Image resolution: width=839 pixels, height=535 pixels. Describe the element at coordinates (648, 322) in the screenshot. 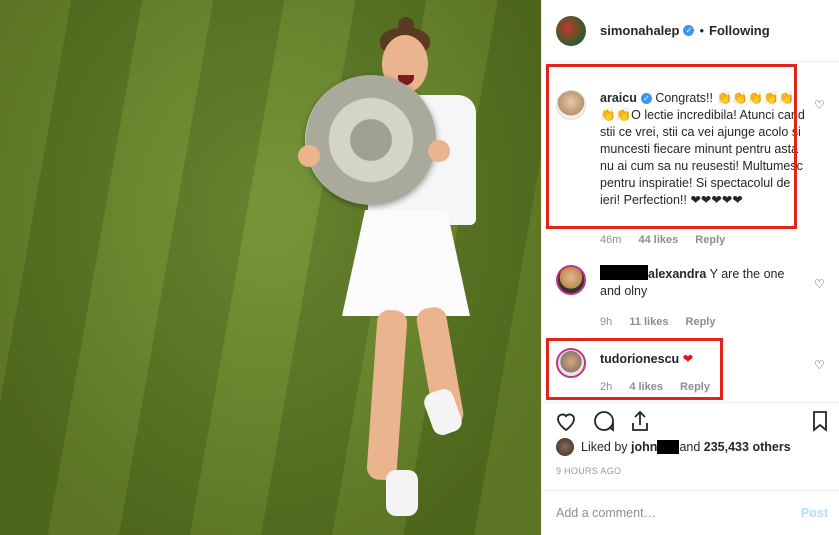

I see `comment-likes: 11 likes` at that location.